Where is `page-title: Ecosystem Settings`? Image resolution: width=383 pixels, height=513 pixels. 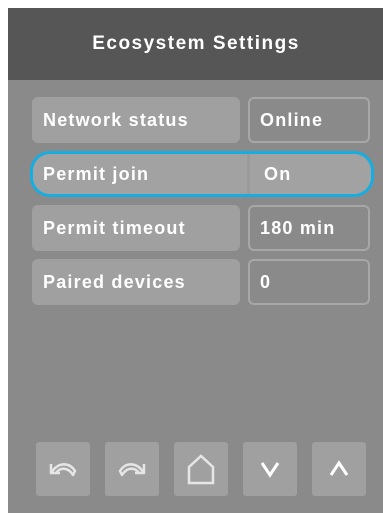 page-title: Ecosystem Settings is located at coordinates (196, 43).